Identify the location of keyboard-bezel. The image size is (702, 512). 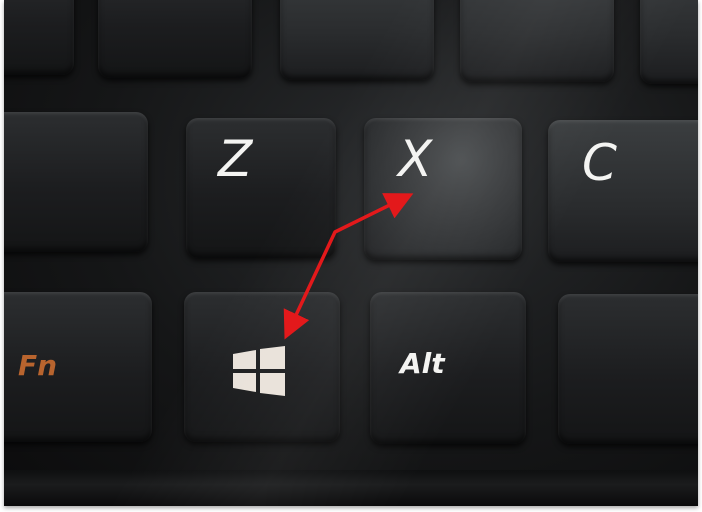
(351, 488).